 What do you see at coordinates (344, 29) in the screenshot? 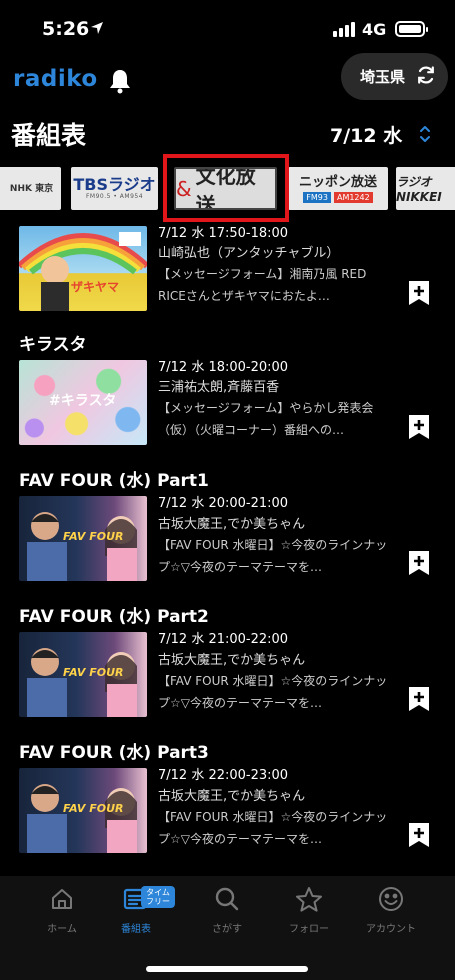
I see `cellular-signal-icon` at bounding box center [344, 29].